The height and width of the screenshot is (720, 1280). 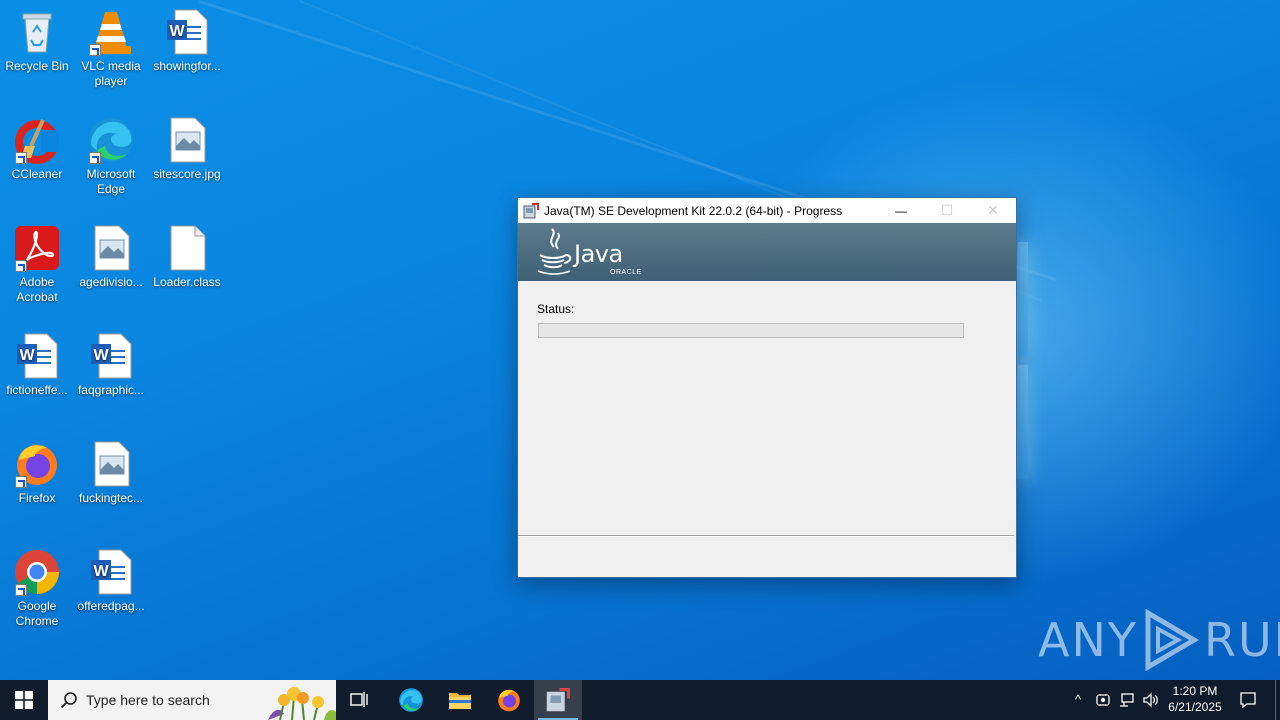 I want to click on wallpaper-logo-pane, so click(x=1023, y=422).